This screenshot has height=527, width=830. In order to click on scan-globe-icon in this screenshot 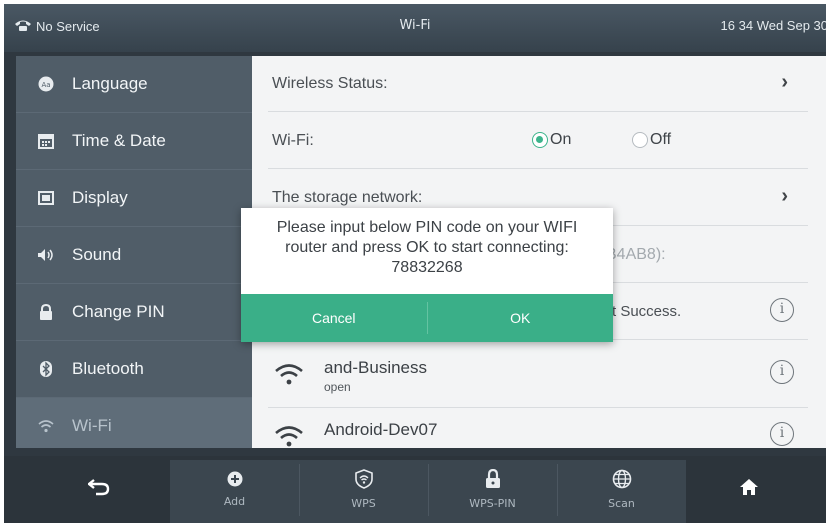, I will do `click(622, 481)`.